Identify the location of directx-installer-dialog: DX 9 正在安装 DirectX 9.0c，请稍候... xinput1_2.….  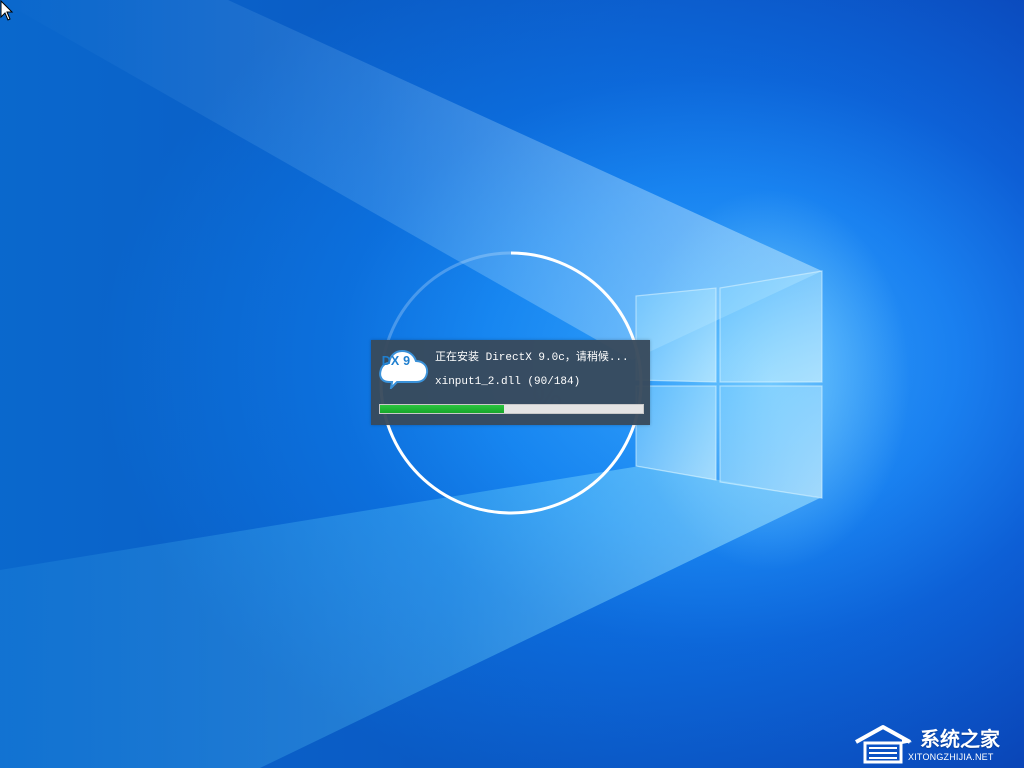
(510, 382).